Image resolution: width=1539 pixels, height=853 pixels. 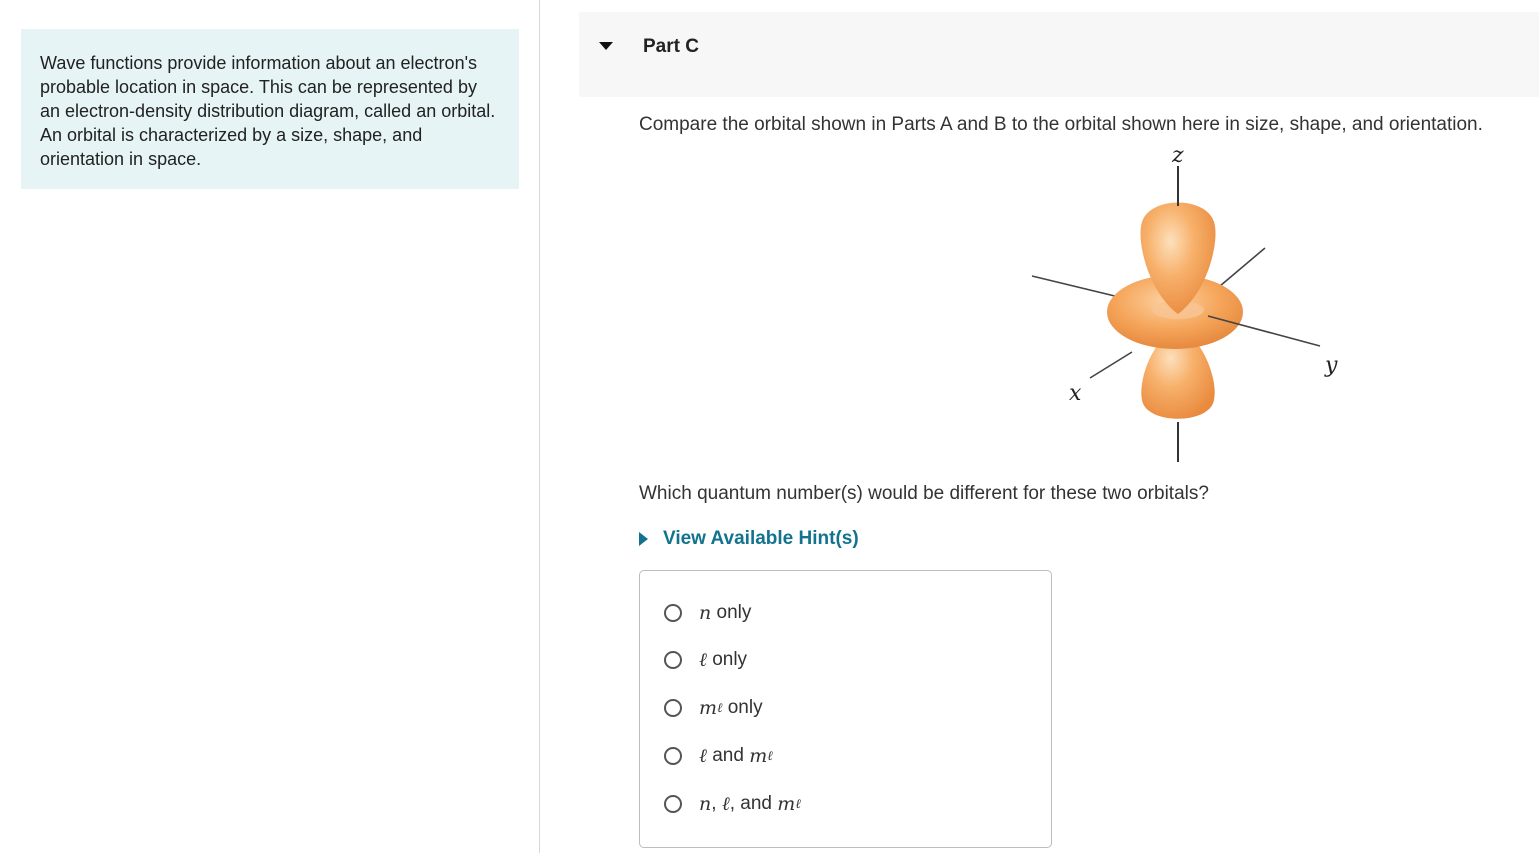 What do you see at coordinates (728, 755) in the screenshot?
I see `option-text: and` at bounding box center [728, 755].